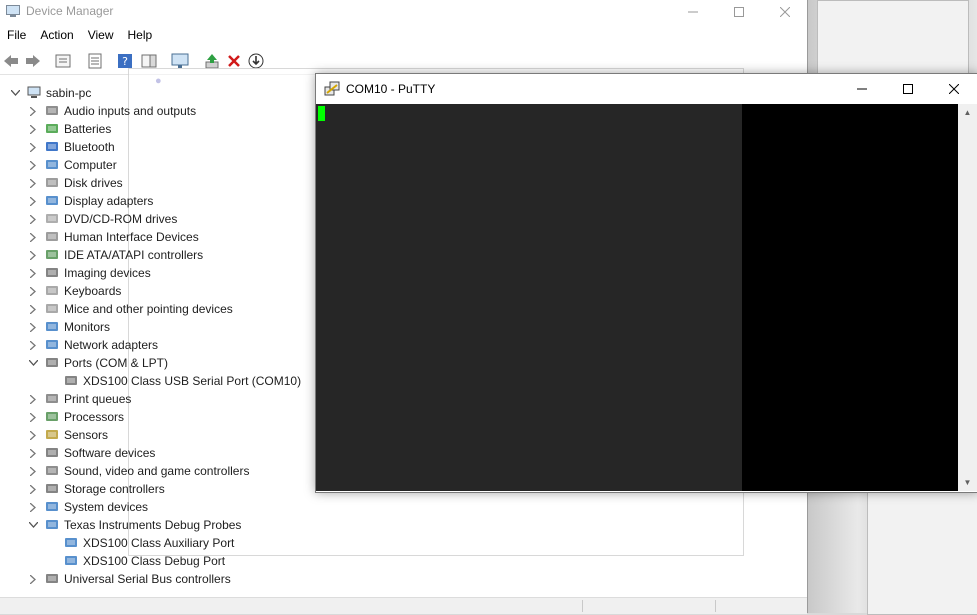 This screenshot has height=615, width=977. I want to click on console-tree-icon, so click(95, 61).